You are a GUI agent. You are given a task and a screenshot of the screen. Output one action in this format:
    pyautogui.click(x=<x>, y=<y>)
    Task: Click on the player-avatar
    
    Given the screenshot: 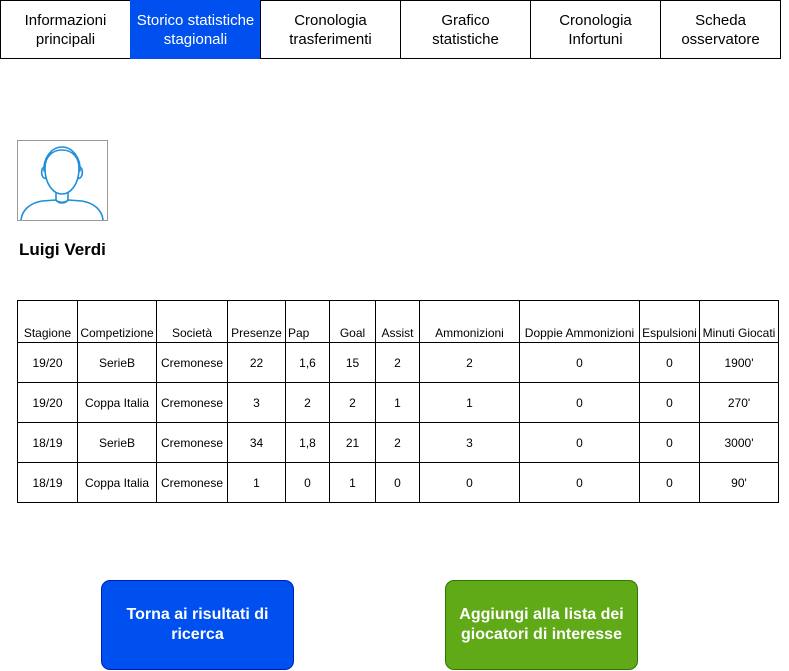 What is the action you would take?
    pyautogui.click(x=62, y=180)
    